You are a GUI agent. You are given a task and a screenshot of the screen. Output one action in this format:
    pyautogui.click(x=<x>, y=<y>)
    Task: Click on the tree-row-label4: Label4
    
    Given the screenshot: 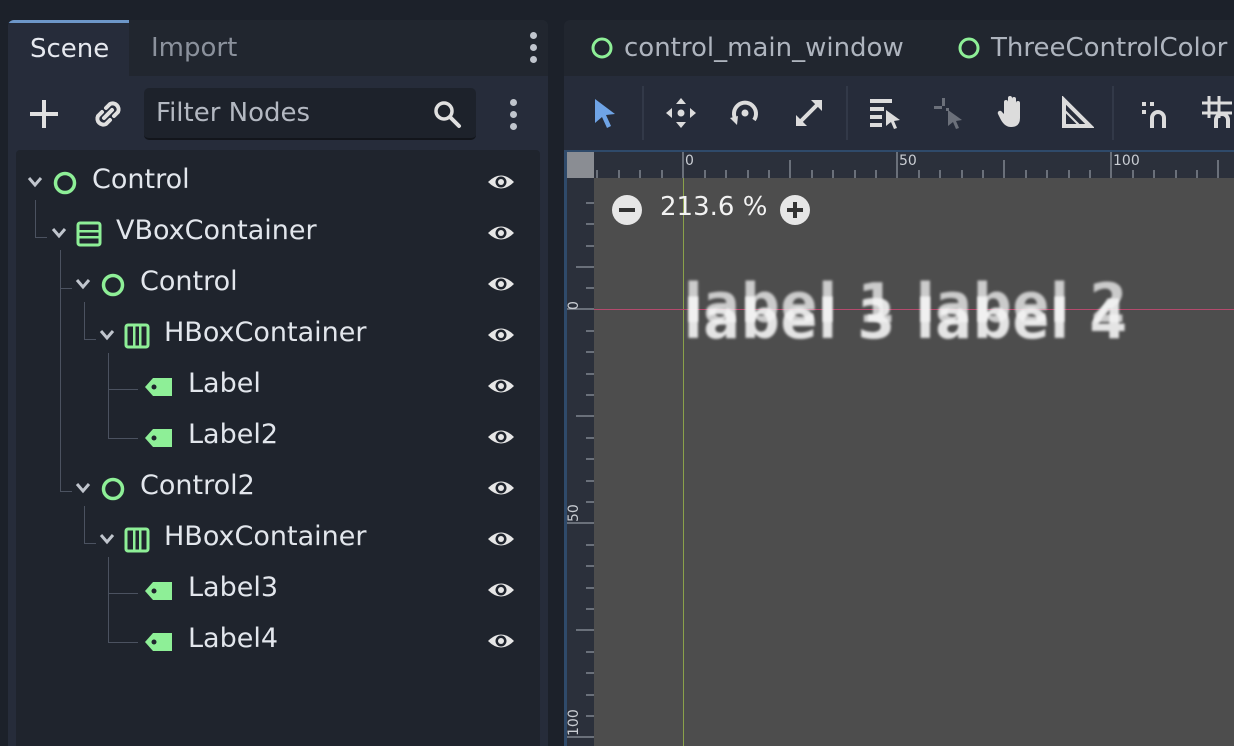 What is the action you would take?
    pyautogui.click(x=278, y=642)
    